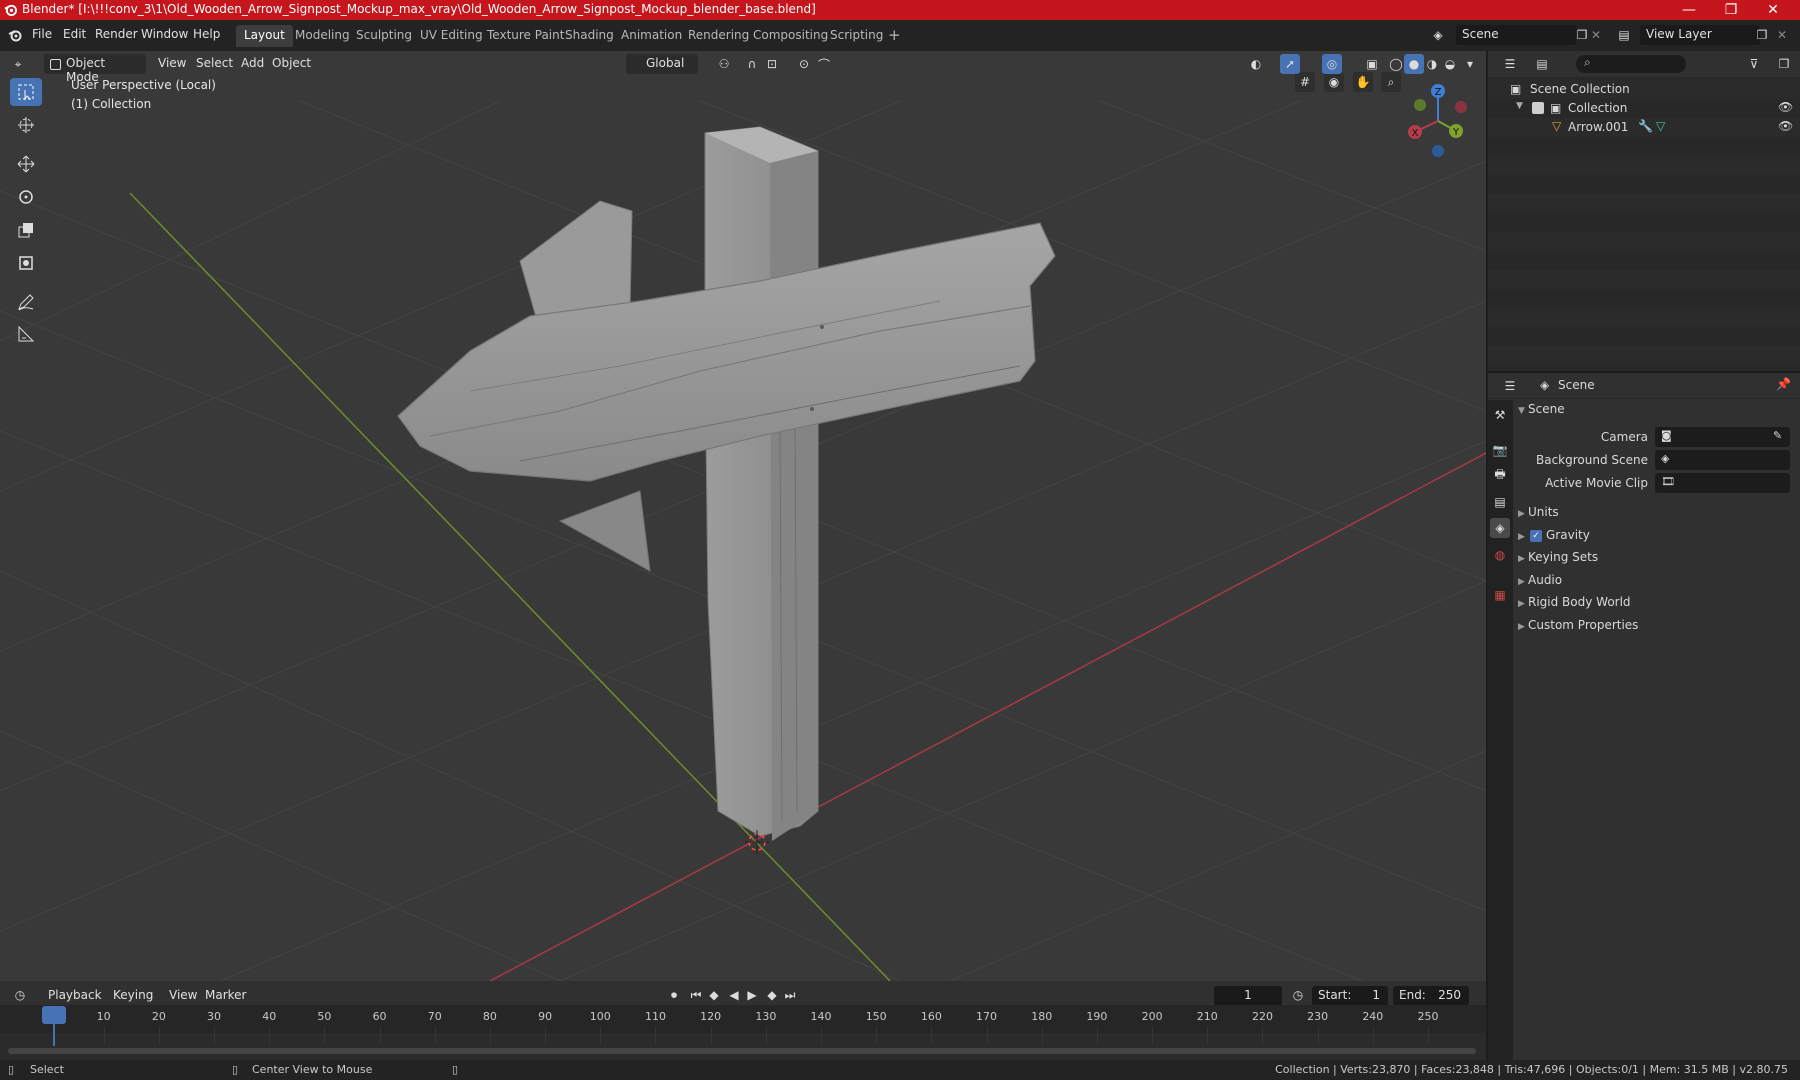  Describe the element at coordinates (206, 34) in the screenshot. I see `menu-help: Help` at that location.